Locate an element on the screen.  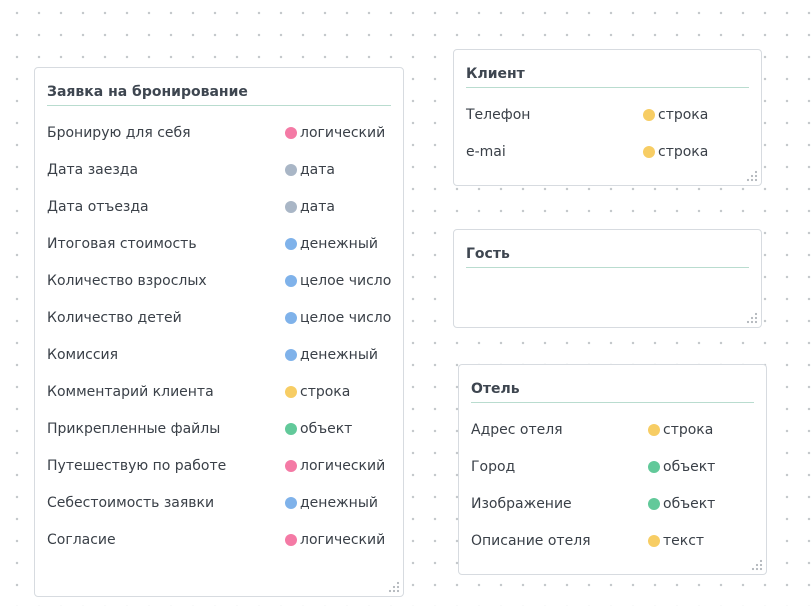
field-row: Количество детей целое число is located at coordinates (219, 317).